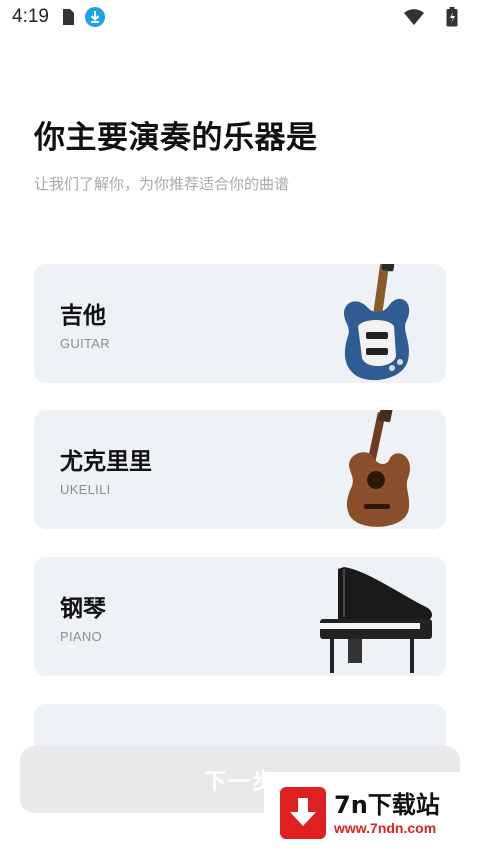 The height and width of the screenshot is (853, 480). What do you see at coordinates (378, 468) in the screenshot?
I see `ukulele-icon` at bounding box center [378, 468].